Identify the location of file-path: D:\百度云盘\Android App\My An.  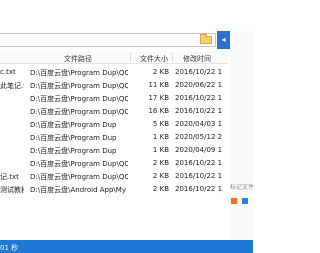
(79, 190).